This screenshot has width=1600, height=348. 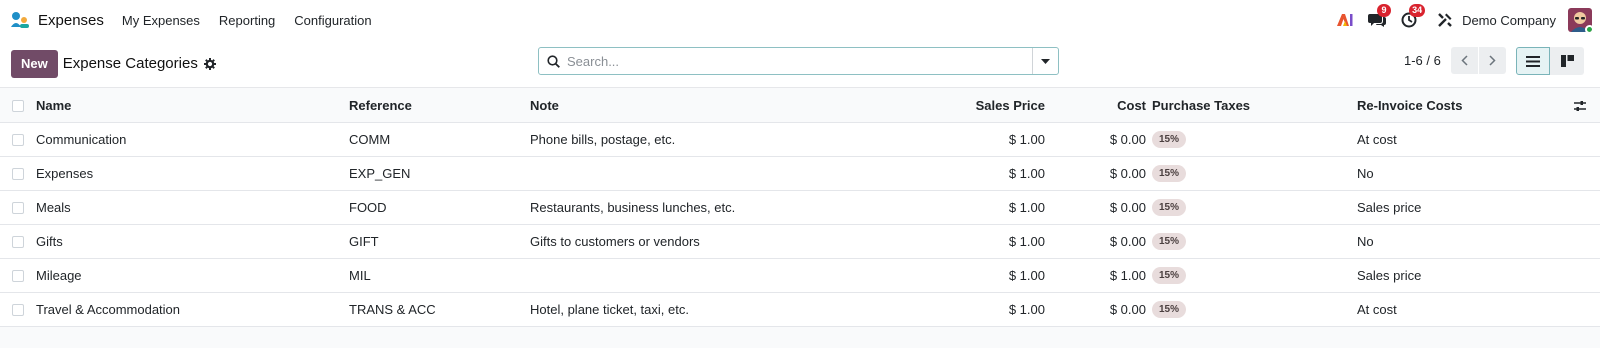 What do you see at coordinates (380, 173) in the screenshot?
I see `cell-reference: EXP_GEN` at bounding box center [380, 173].